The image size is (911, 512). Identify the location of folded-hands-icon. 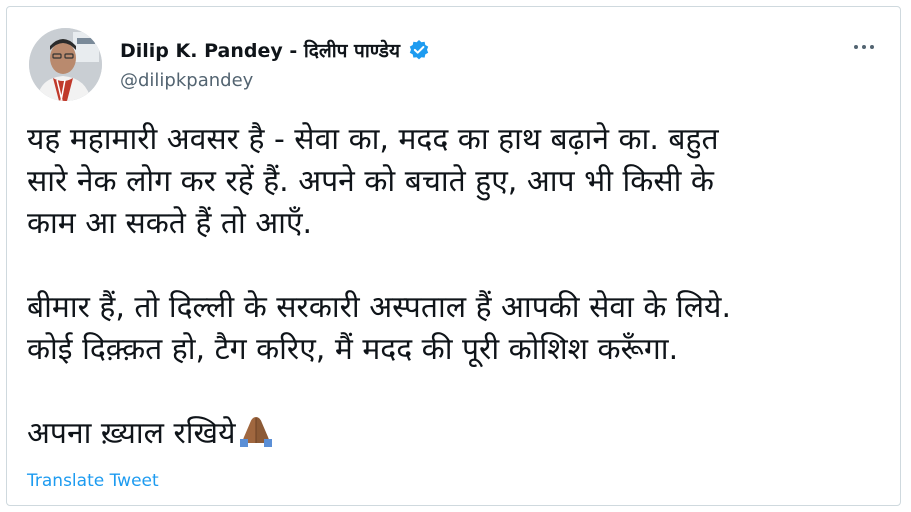
(256, 431).